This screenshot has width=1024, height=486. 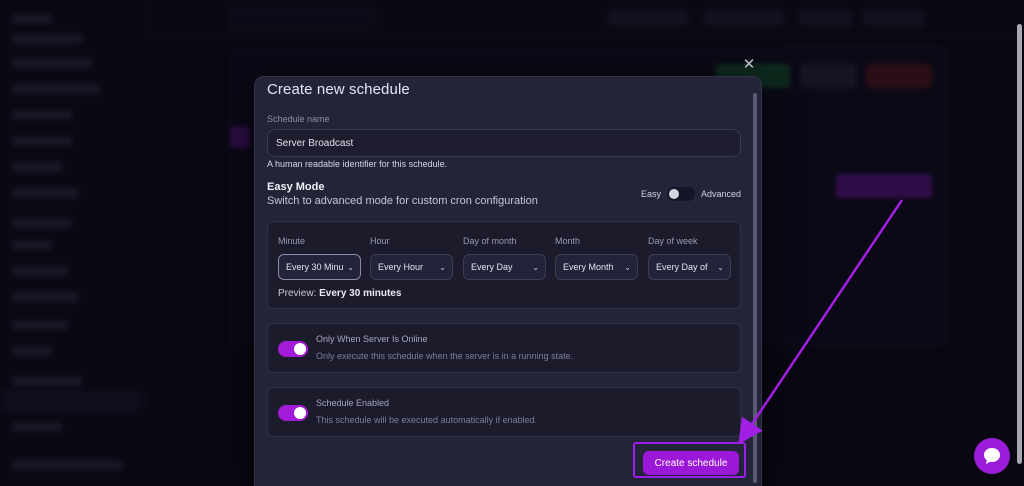 I want to click on close-icon: ✕, so click(x=749, y=64).